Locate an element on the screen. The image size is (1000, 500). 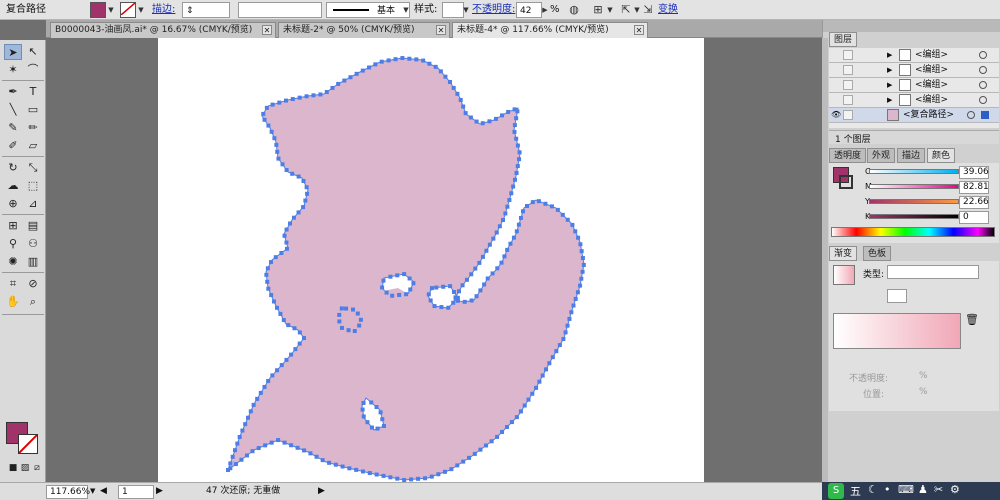
slice-tool-icon: ⊘ is located at coordinates (33, 284).